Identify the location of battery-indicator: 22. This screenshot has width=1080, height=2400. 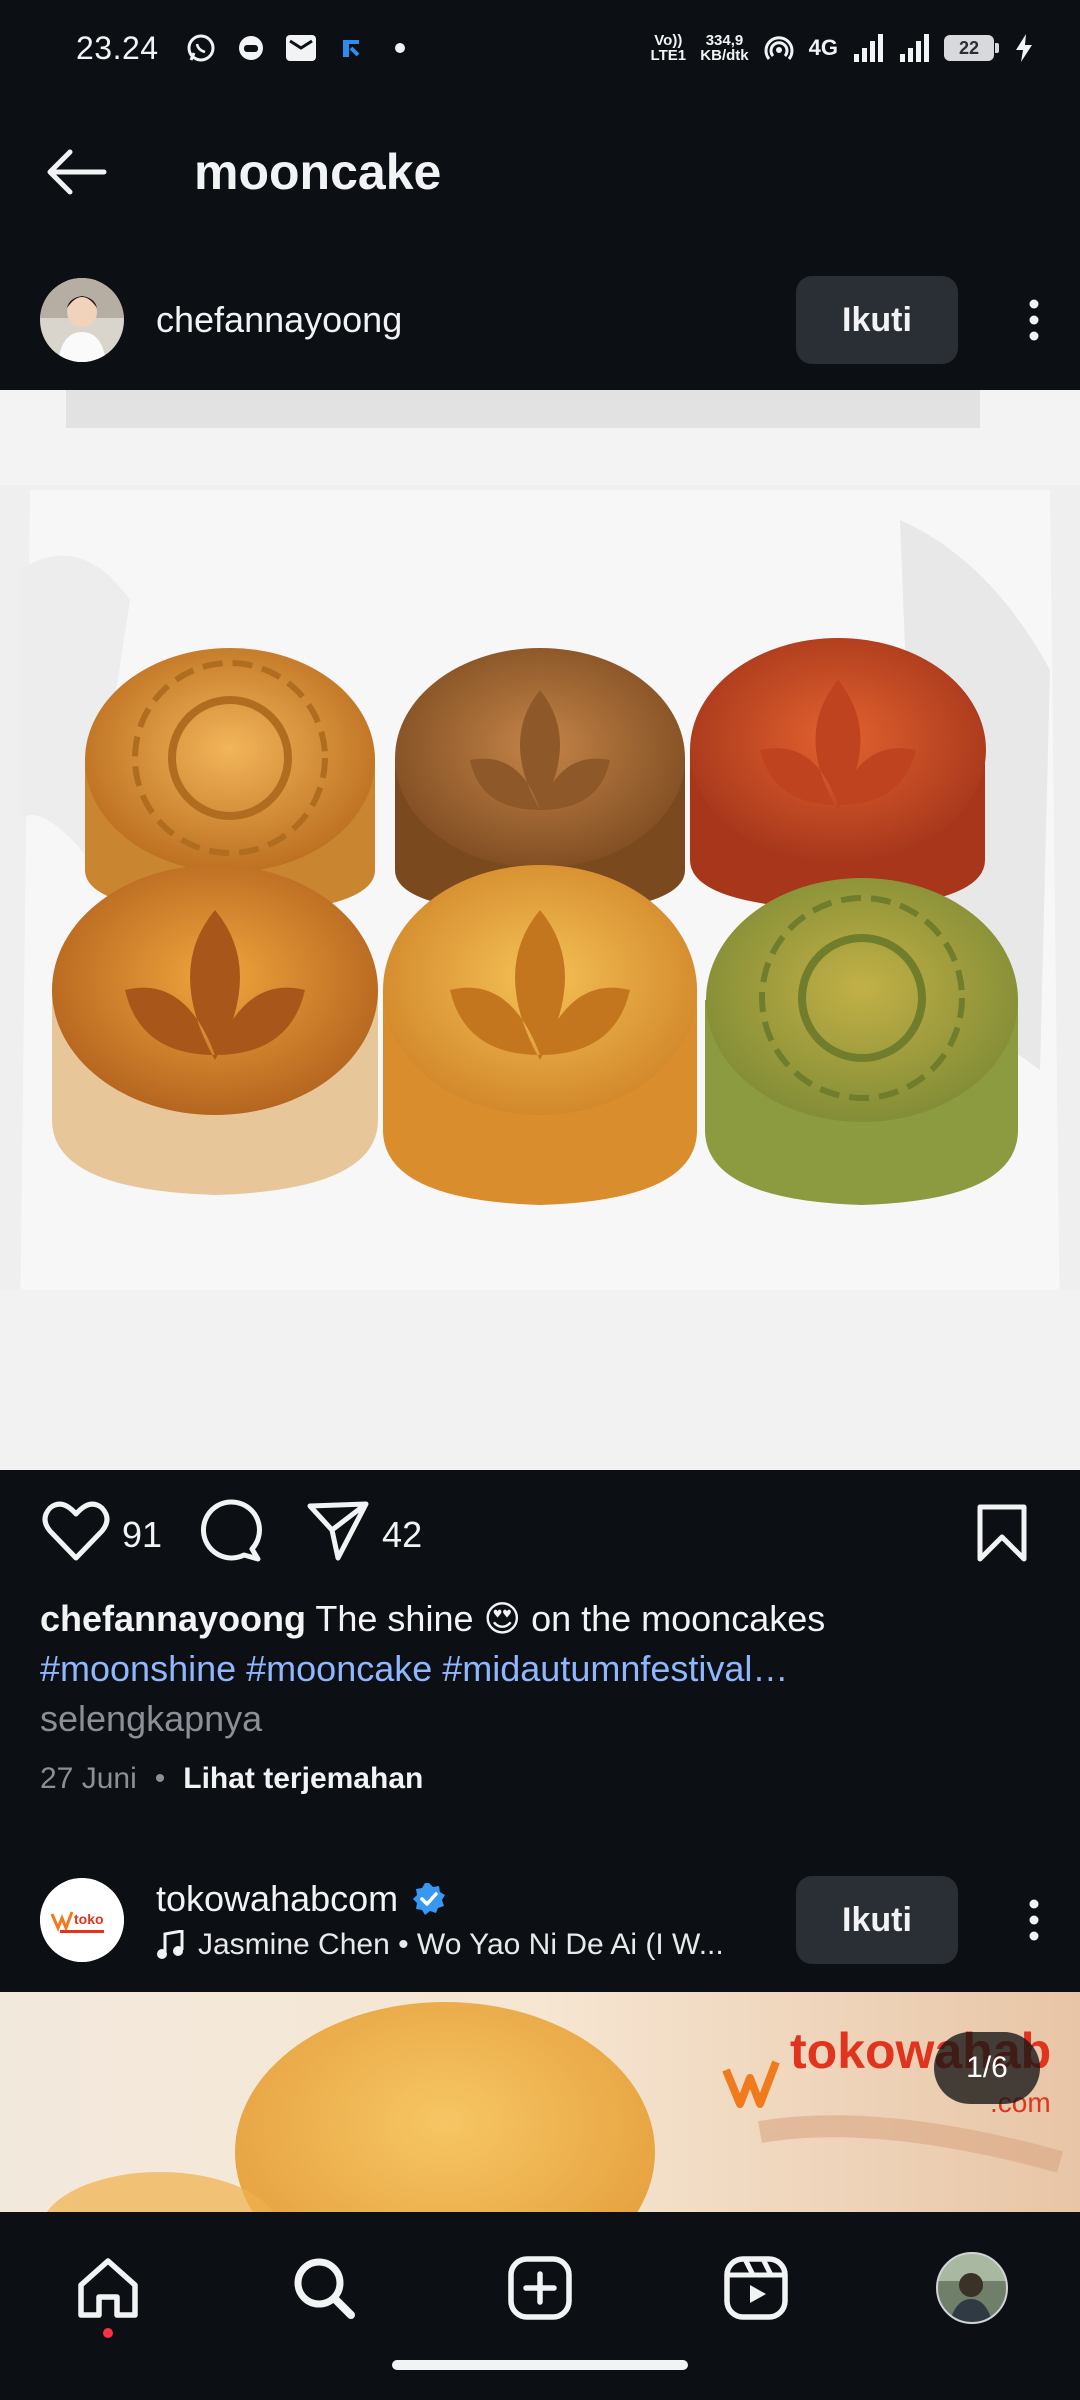
(971, 48).